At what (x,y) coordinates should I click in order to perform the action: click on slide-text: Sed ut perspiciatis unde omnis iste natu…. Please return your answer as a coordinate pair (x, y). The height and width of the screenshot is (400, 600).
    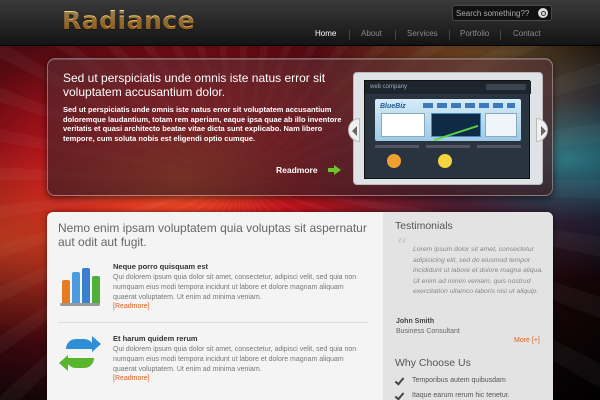
    Looking at the image, I should click on (202, 124).